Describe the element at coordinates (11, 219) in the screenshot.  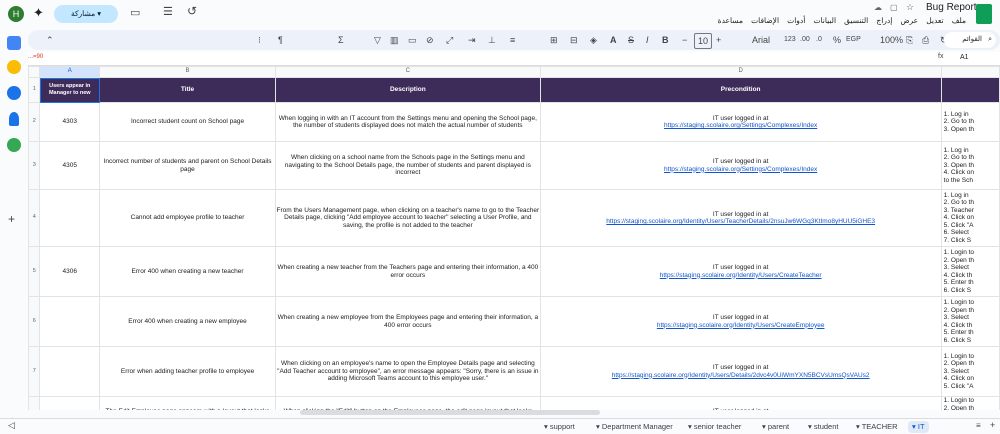
I see `add-addon-icon: +` at that location.